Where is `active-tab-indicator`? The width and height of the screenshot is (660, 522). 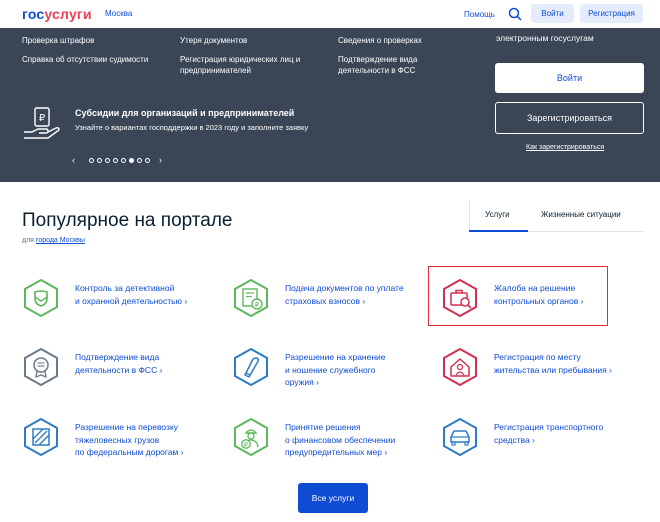 active-tab-indicator is located at coordinates (498, 231).